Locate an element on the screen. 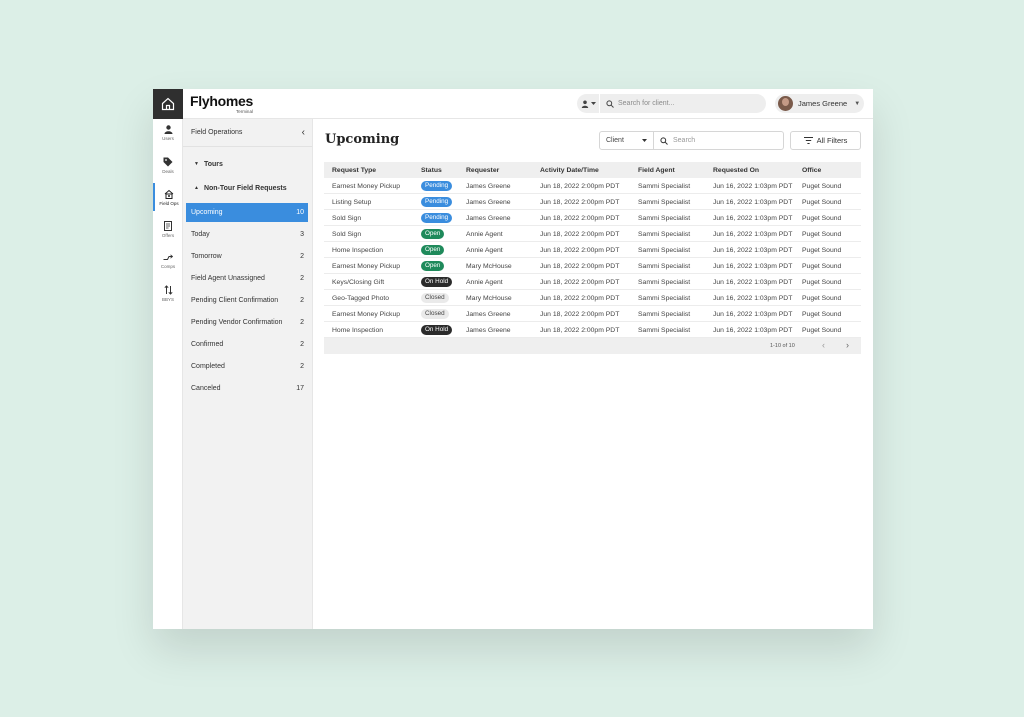  sidebar-item-deals: Deals is located at coordinates (168, 165).